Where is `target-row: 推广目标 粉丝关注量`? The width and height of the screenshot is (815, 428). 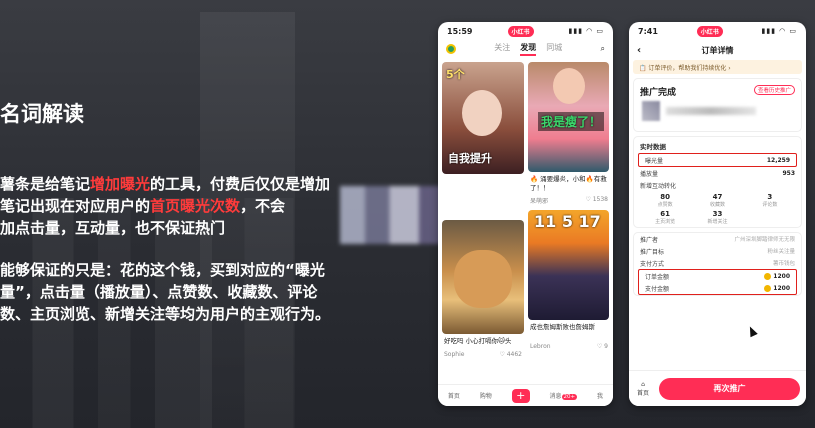
target-row: 推广目标 粉丝关注量 is located at coordinates (717, 251).